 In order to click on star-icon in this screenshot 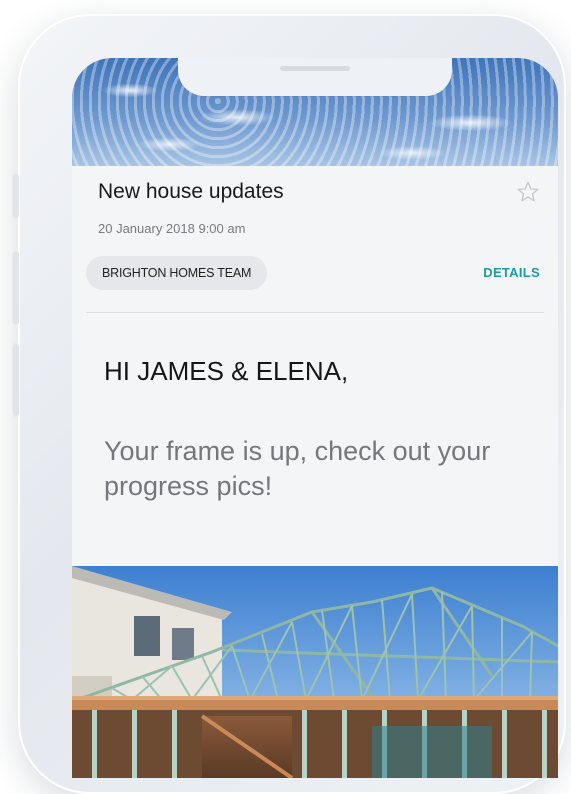, I will do `click(528, 192)`.